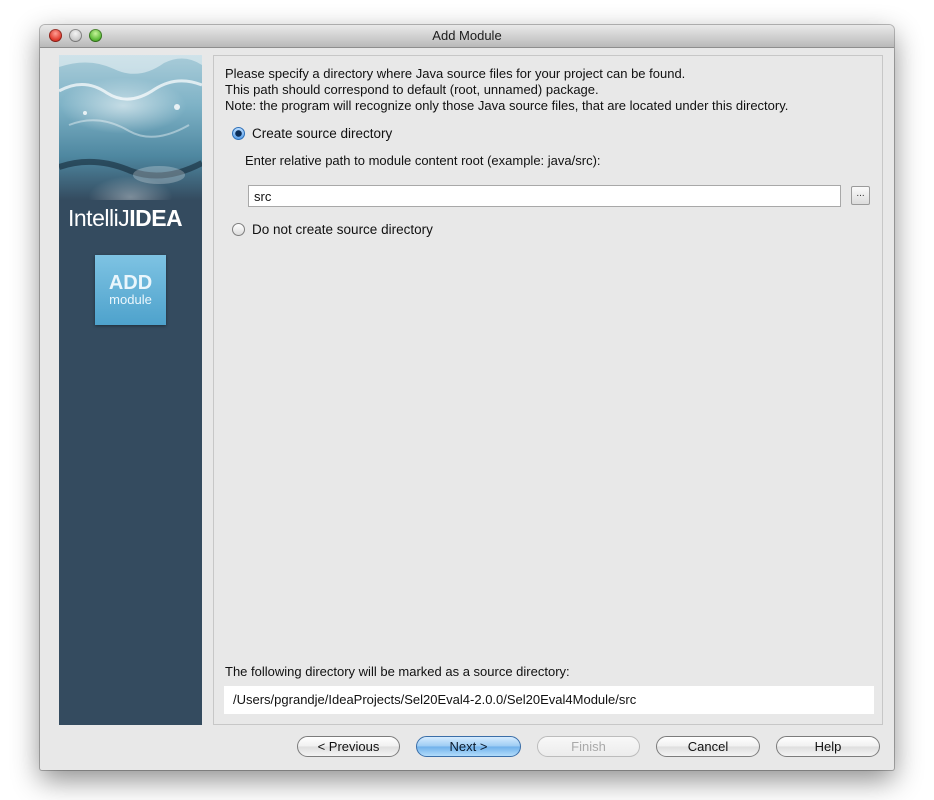 The image size is (934, 800). Describe the element at coordinates (348, 746) in the screenshot. I see `previous-button: < Previous` at that location.